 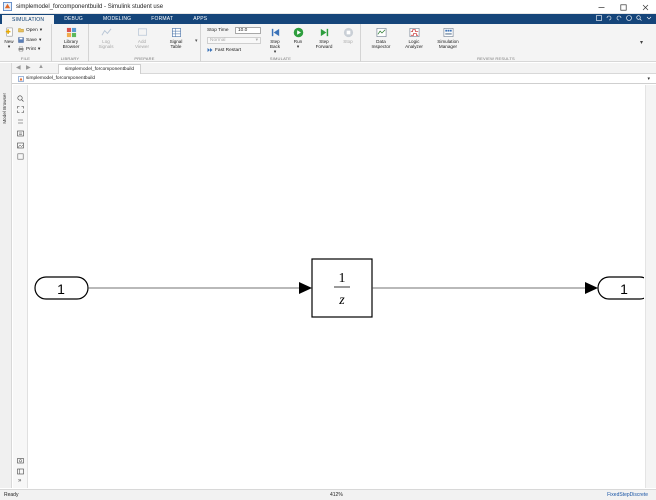 I want to click on close-button, so click(x=645, y=7).